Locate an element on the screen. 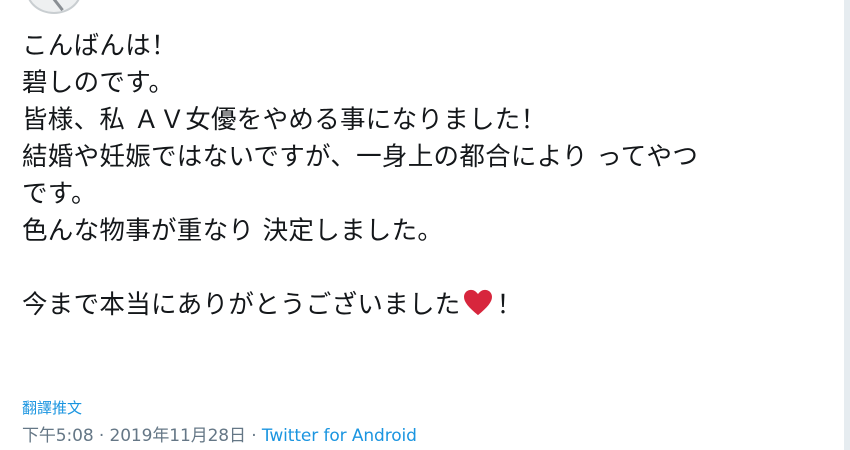 Image resolution: width=850 pixels, height=450 pixels. tweet-line-name: 碧しのです。 is located at coordinates (98, 83).